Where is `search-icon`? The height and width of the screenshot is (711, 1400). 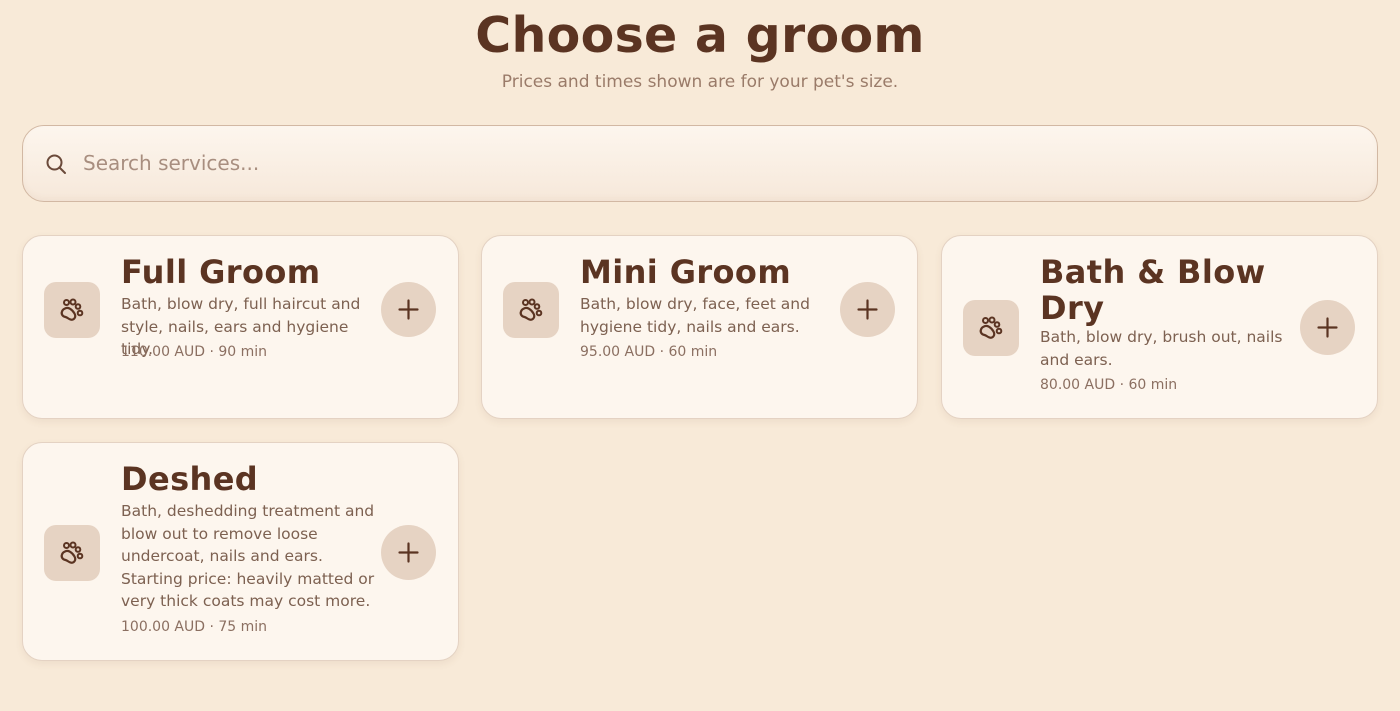 search-icon is located at coordinates (56, 164).